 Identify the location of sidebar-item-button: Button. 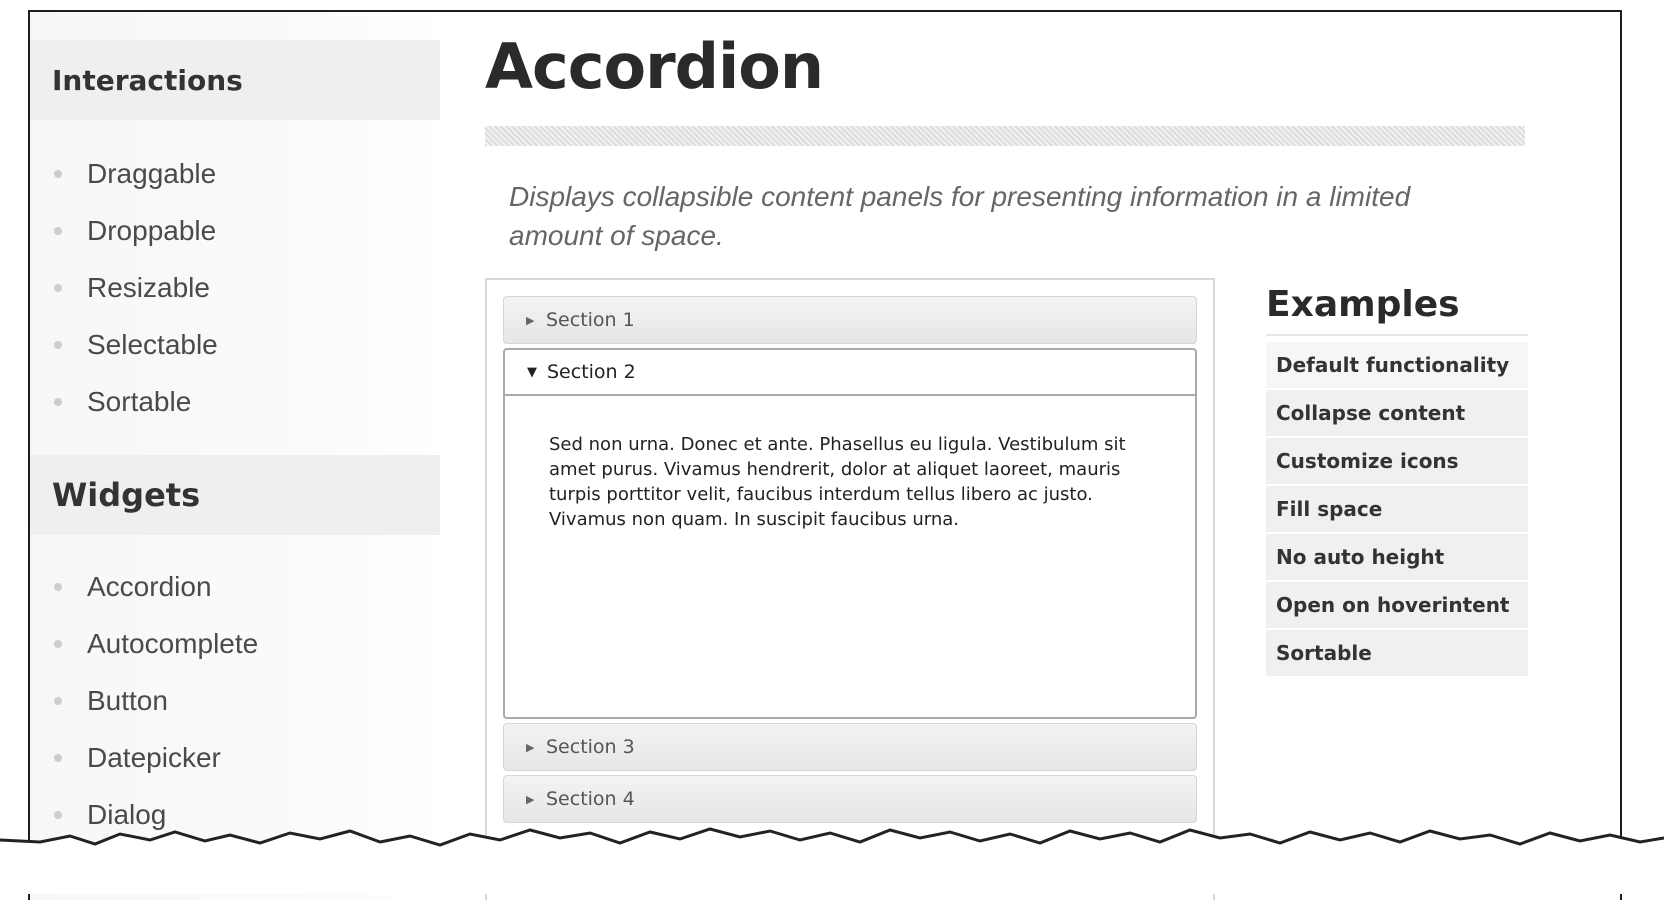
(144, 700).